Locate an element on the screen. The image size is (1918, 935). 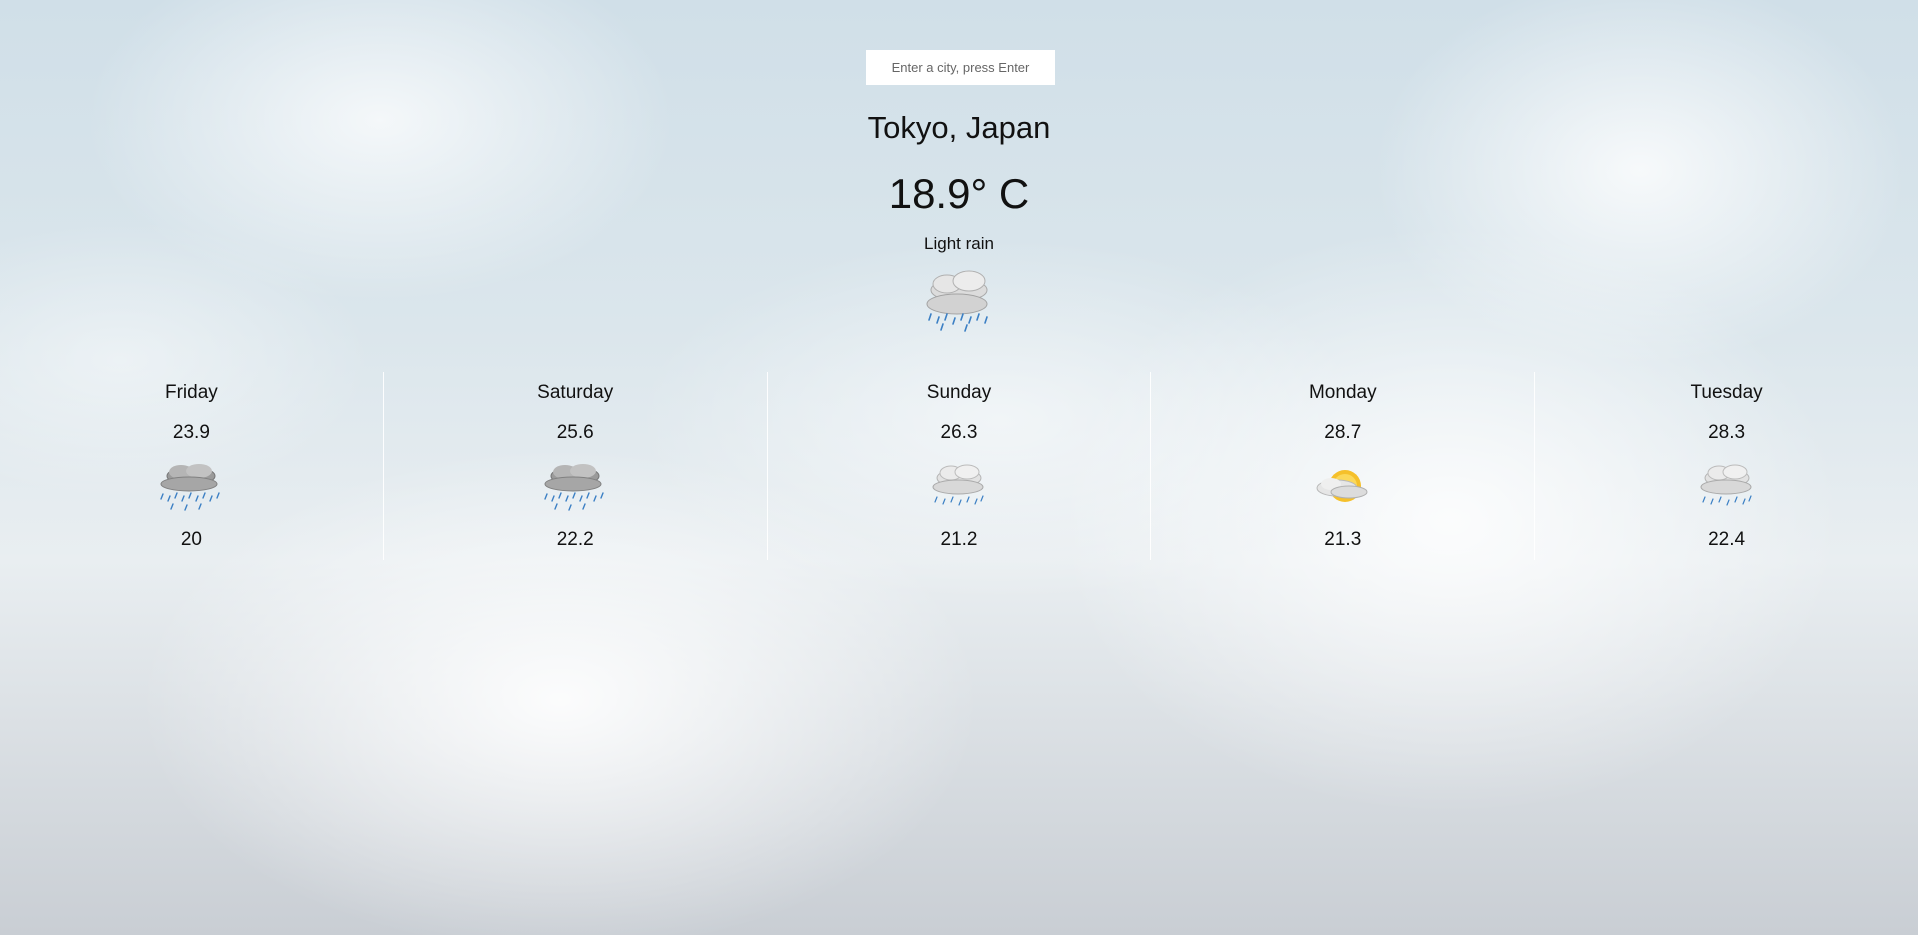
forecast-day-tuesday: Tuesday 28.3 22.4 is located at coordinates (1726, 466).